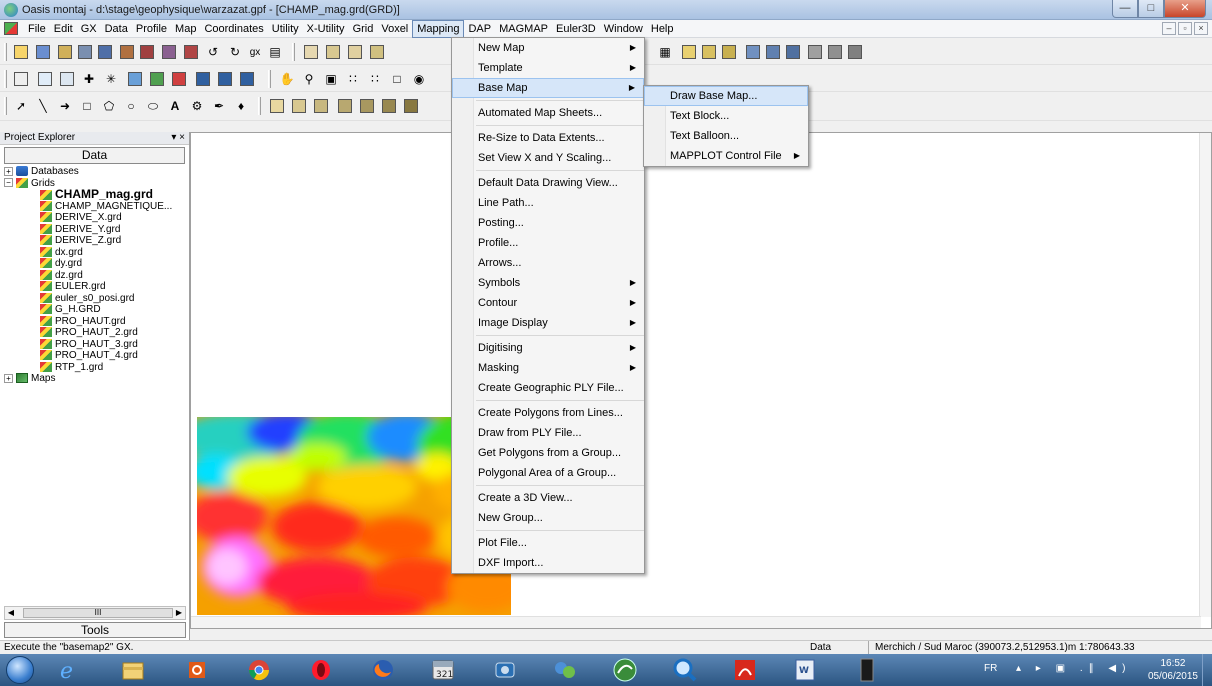  Describe the element at coordinates (259, 670) in the screenshot. I see `chrome-icon` at that location.